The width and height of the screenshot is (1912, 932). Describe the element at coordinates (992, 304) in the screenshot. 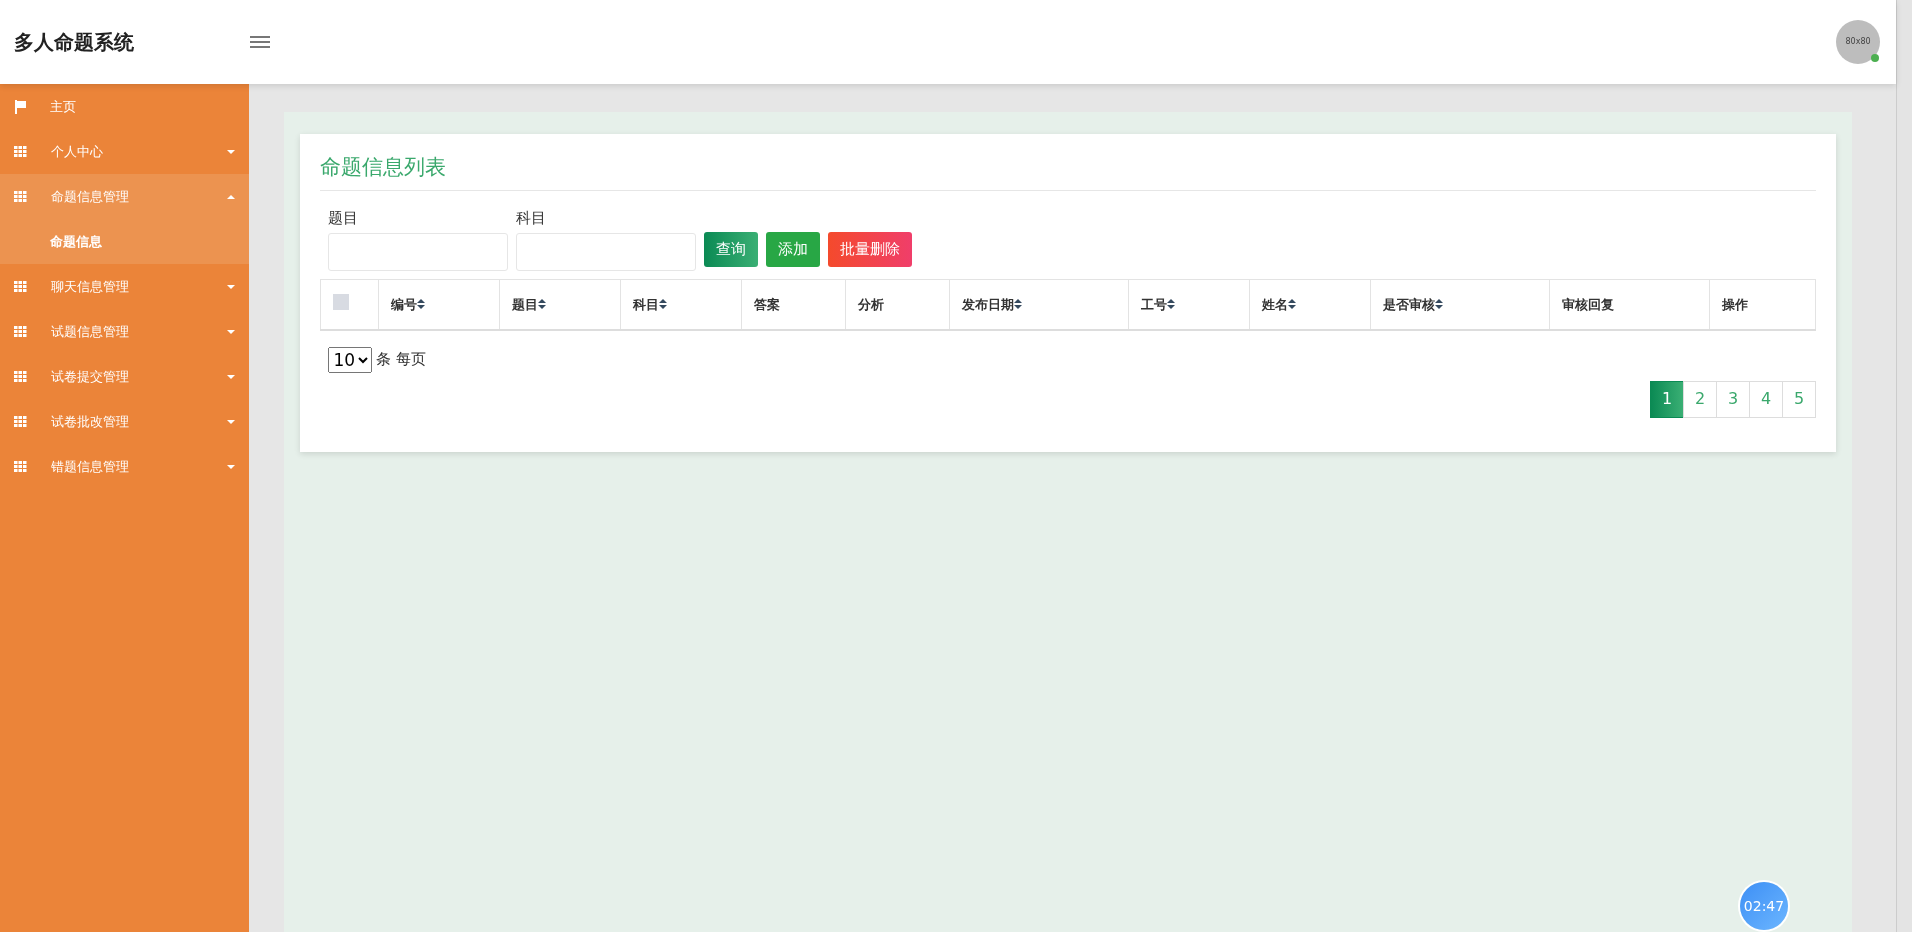

I see `column-header: 发布日期` at that location.